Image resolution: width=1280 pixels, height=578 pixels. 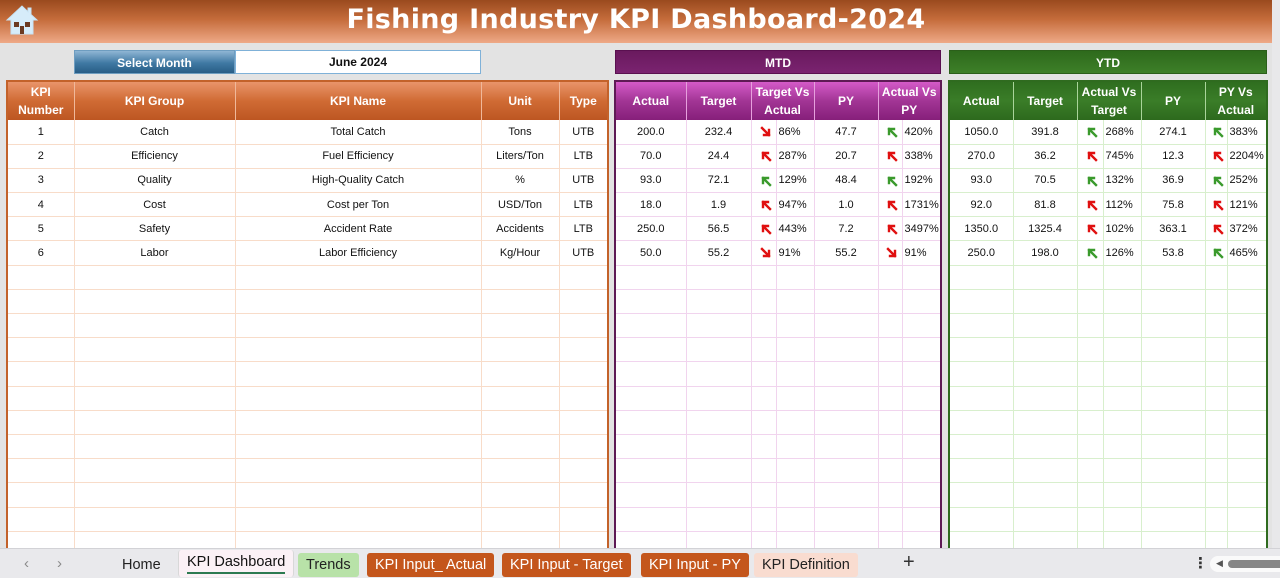 I want to click on sheet-tab-kpi-definition: KPI Definition, so click(x=806, y=565).